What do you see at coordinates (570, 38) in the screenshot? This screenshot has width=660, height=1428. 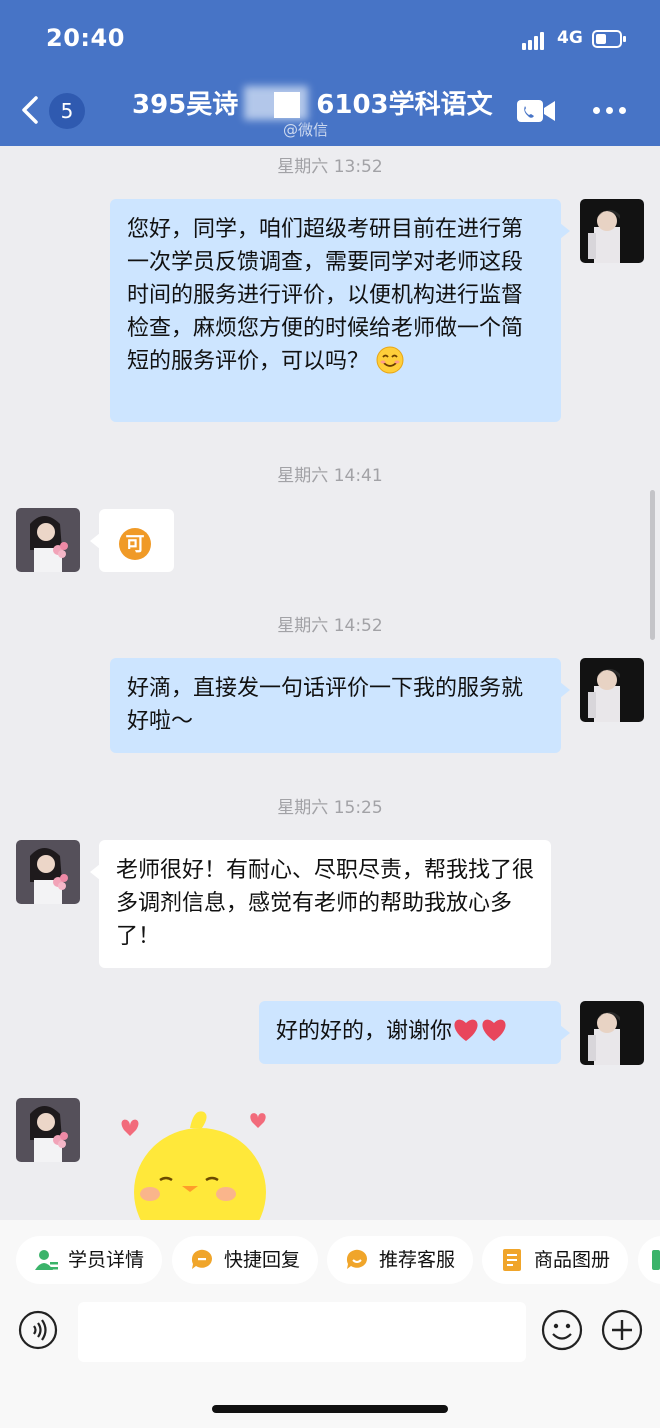 I see `network-label: 4G` at bounding box center [570, 38].